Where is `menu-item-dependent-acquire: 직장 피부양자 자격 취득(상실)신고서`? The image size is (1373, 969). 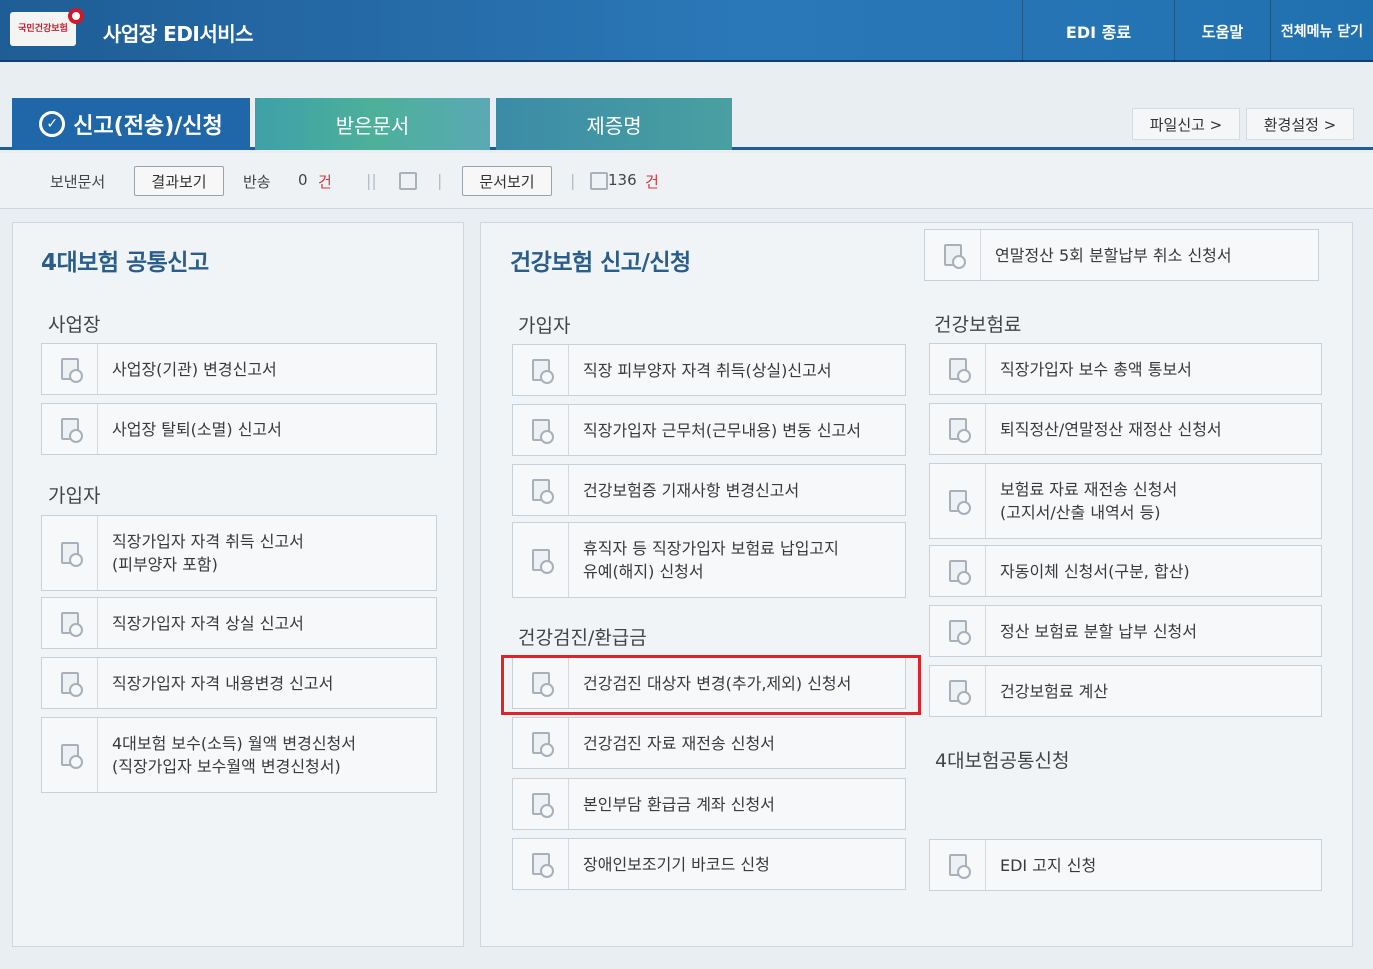
menu-item-dependent-acquire: 직장 피부양자 자격 취득(상실)신고서 is located at coordinates (709, 370).